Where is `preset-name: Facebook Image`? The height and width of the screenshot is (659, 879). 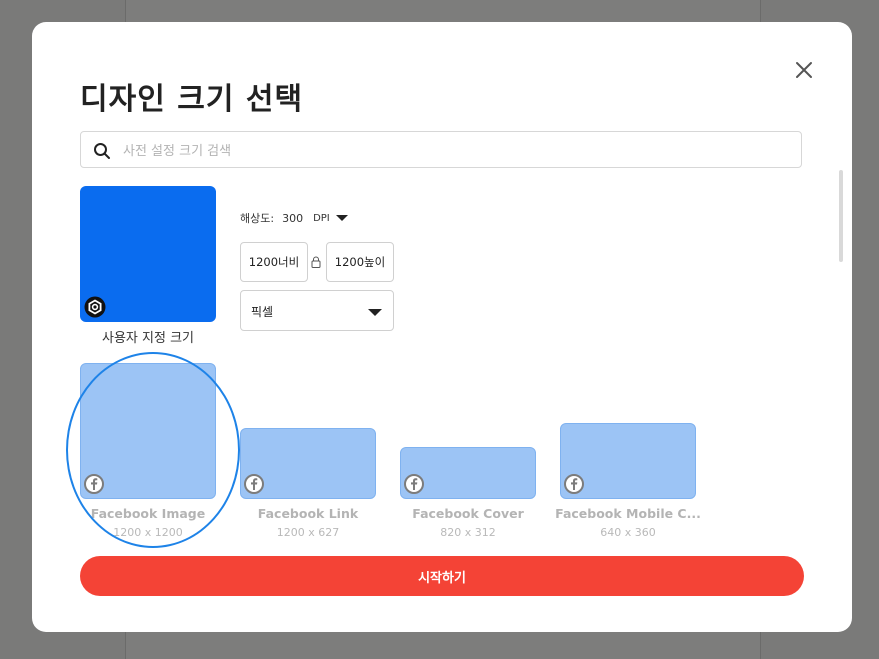
preset-name: Facebook Image is located at coordinates (148, 513).